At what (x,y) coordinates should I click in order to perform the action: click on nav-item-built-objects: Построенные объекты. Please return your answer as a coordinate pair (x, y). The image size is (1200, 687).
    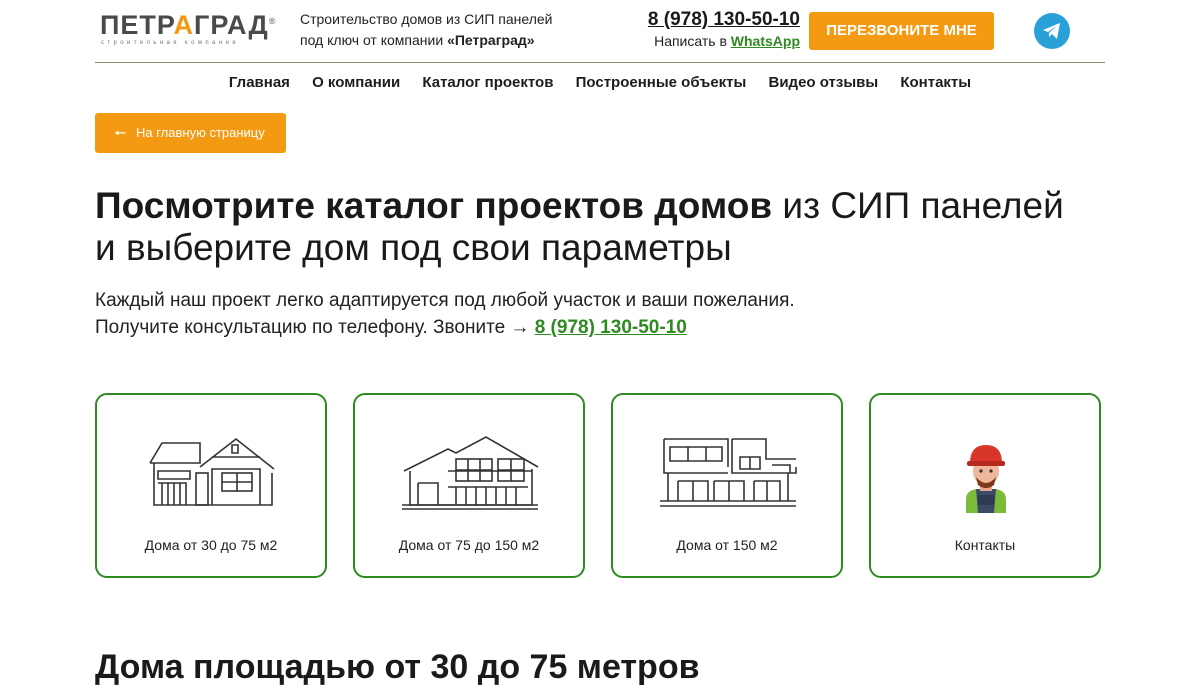
    Looking at the image, I should click on (661, 82).